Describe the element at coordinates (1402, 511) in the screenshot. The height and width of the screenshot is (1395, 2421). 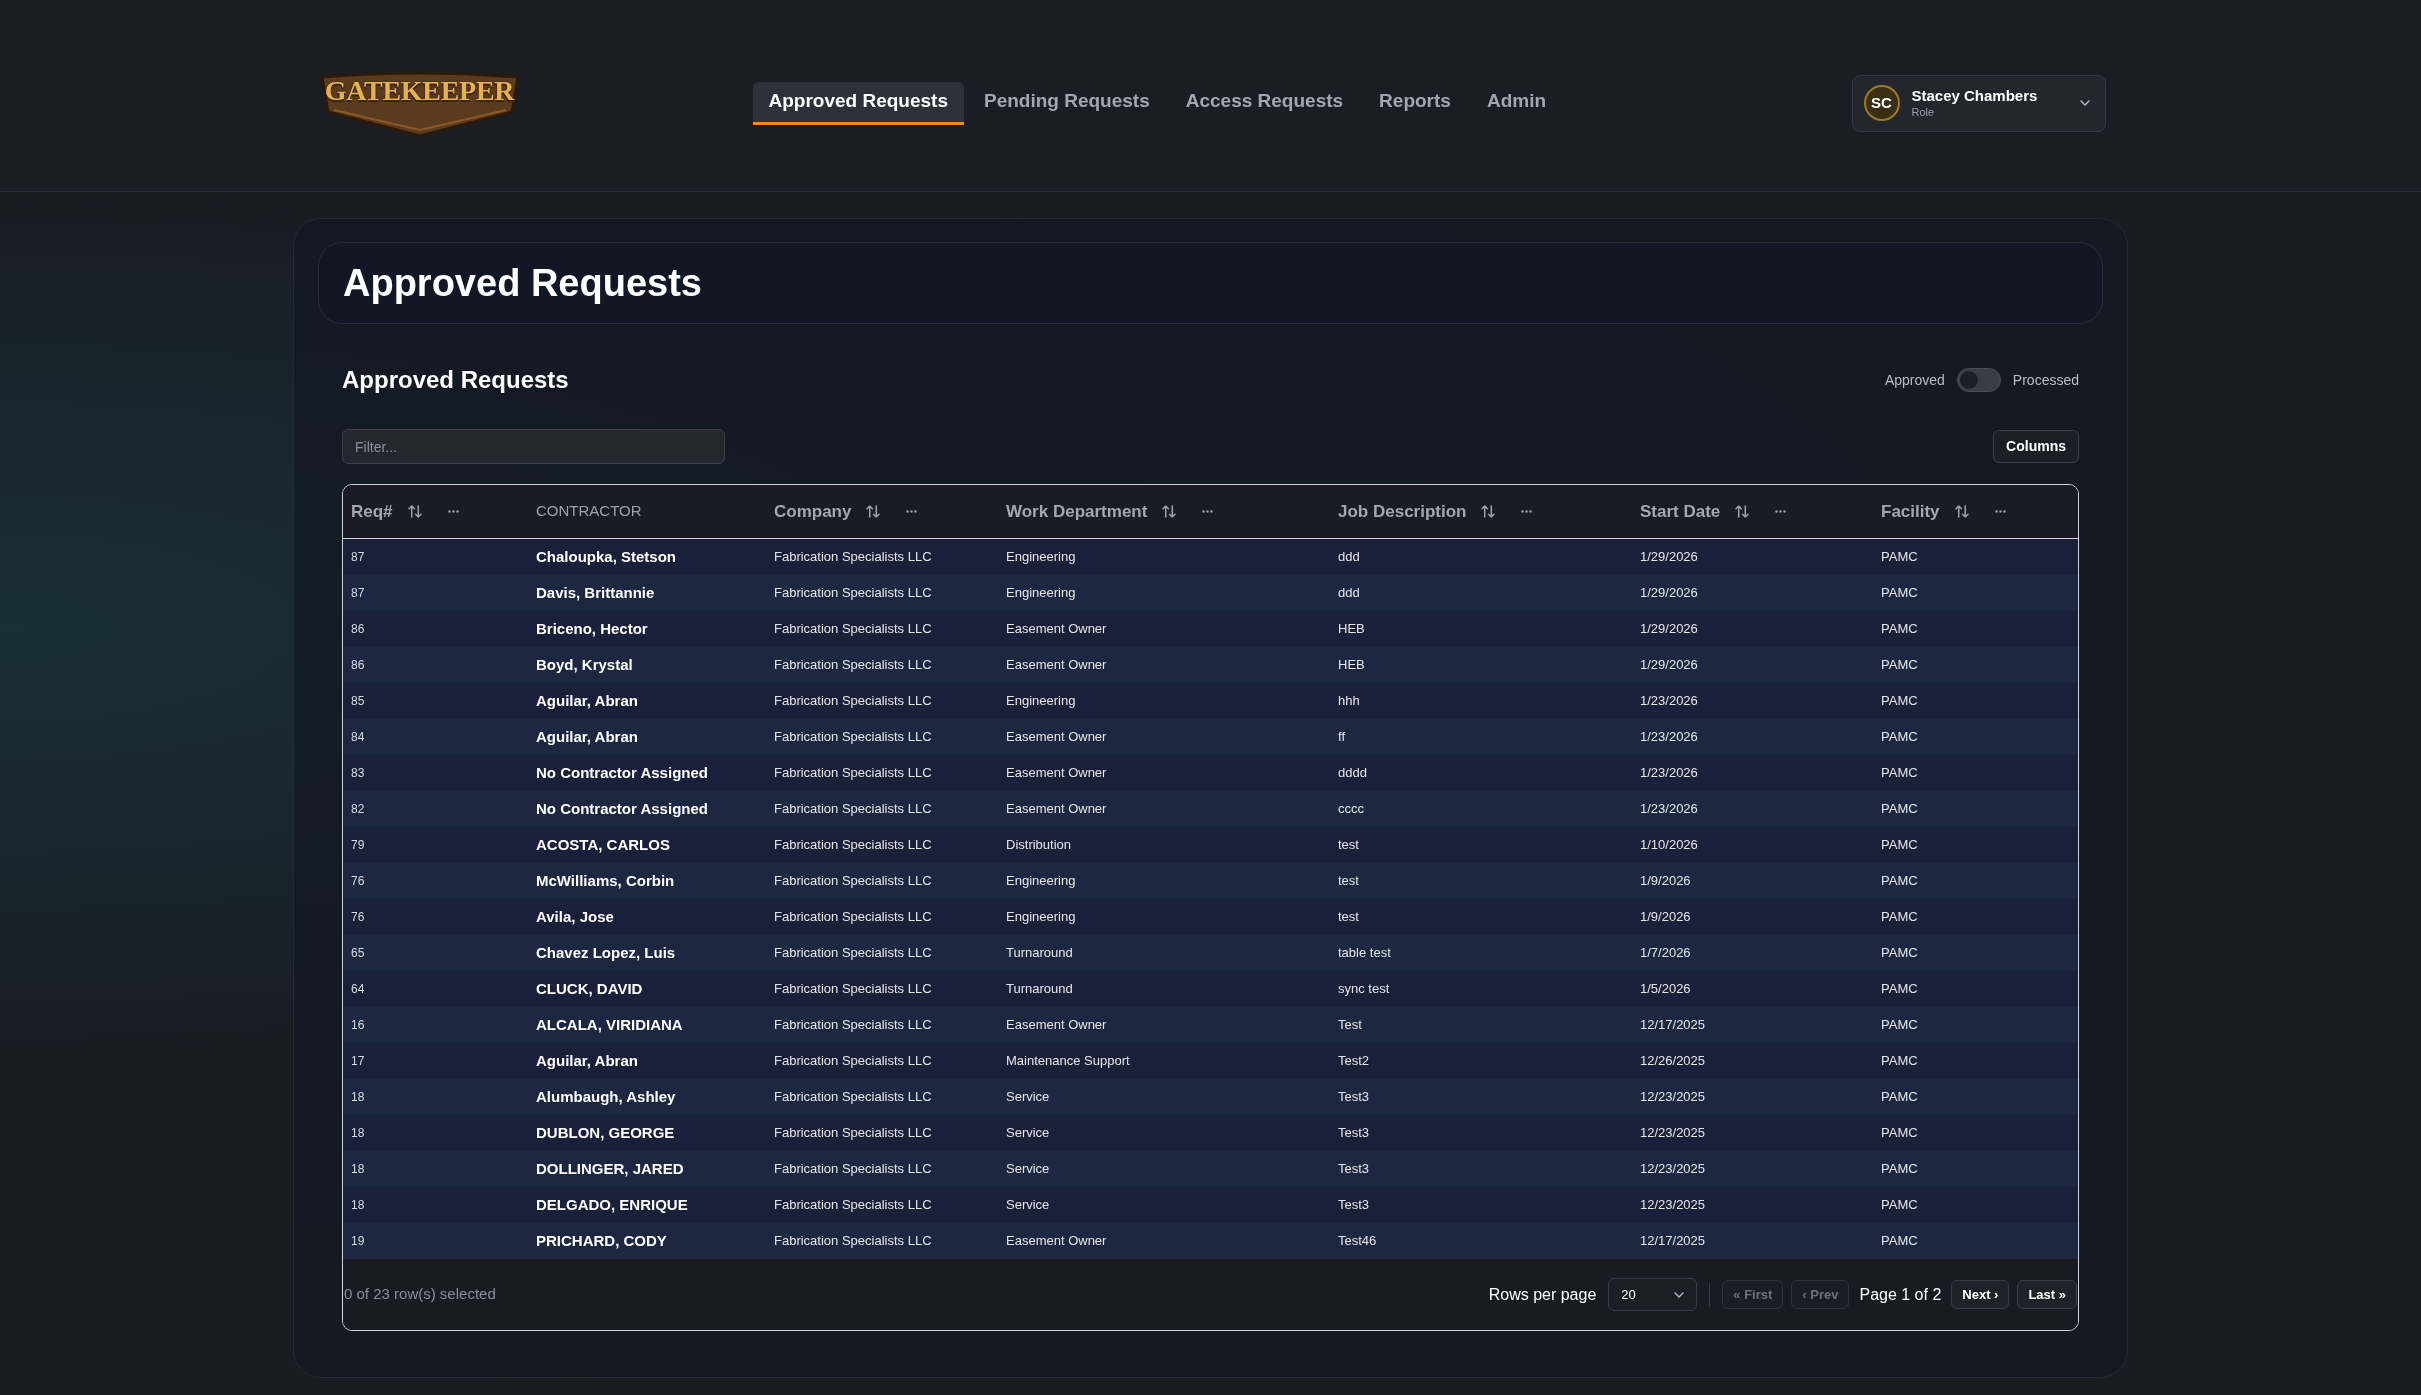
I see `column-header: Job Description` at that location.